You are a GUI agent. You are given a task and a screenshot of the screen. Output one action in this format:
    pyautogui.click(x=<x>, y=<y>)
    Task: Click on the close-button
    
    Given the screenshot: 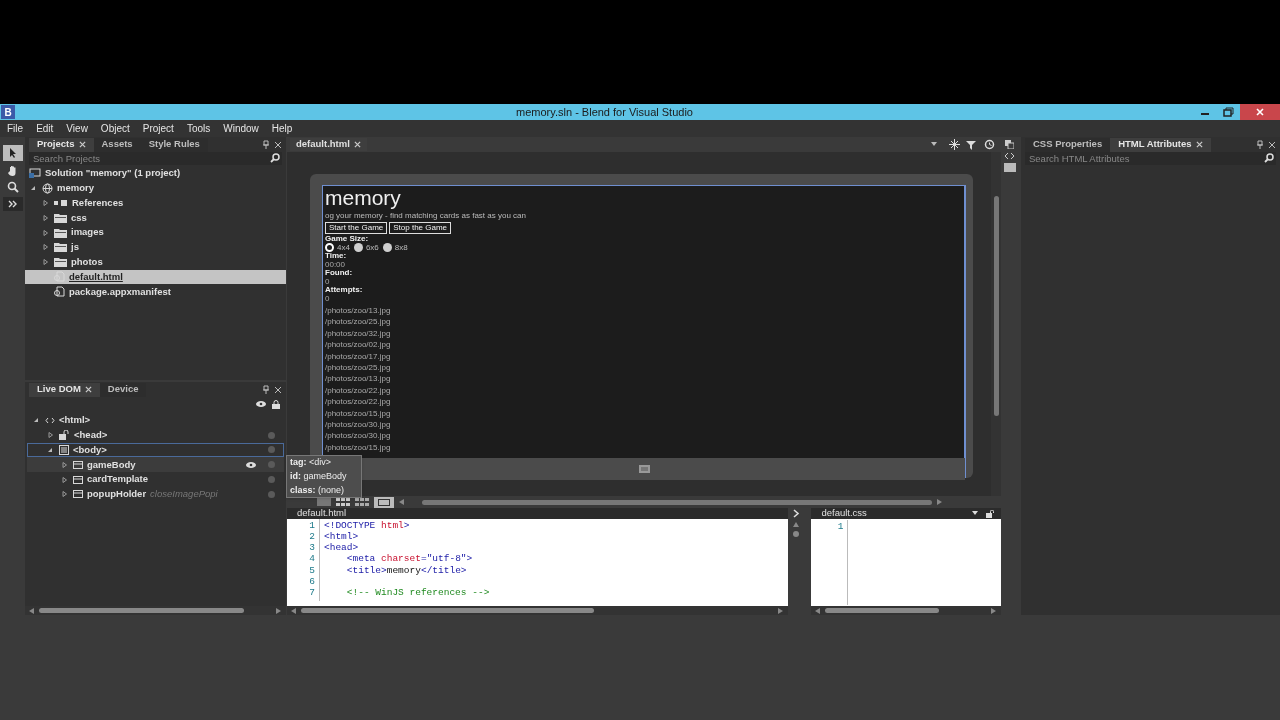 What is the action you would take?
    pyautogui.click(x=1260, y=112)
    